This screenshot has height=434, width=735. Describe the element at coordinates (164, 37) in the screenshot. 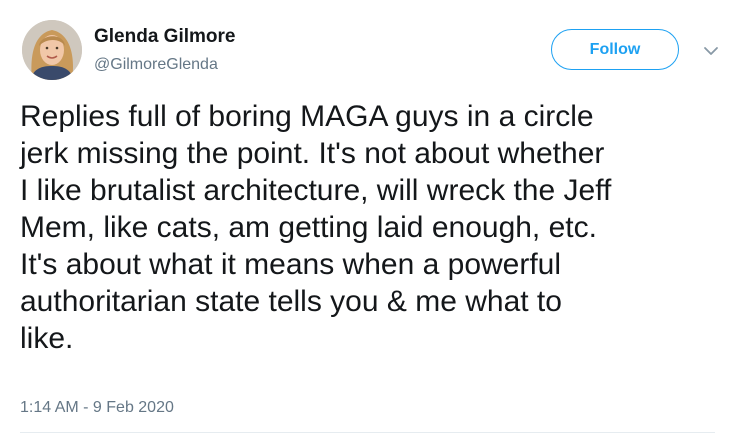

I see `display-name: Glenda Gilmore` at that location.